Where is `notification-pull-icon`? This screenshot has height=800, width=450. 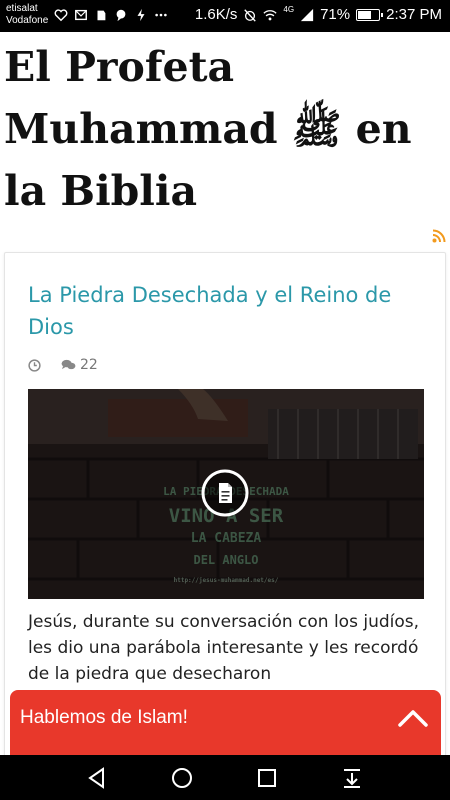 notification-pull-icon is located at coordinates (352, 778).